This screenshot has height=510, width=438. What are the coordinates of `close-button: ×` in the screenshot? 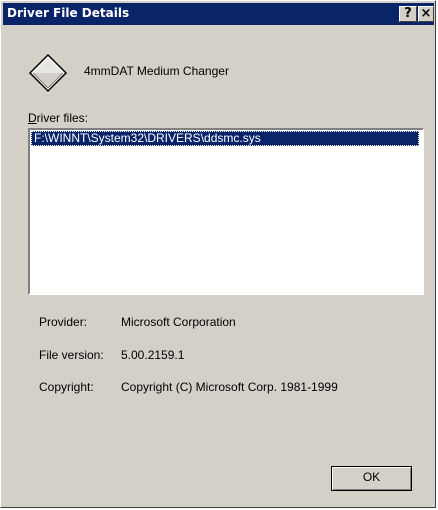 It's located at (426, 14).